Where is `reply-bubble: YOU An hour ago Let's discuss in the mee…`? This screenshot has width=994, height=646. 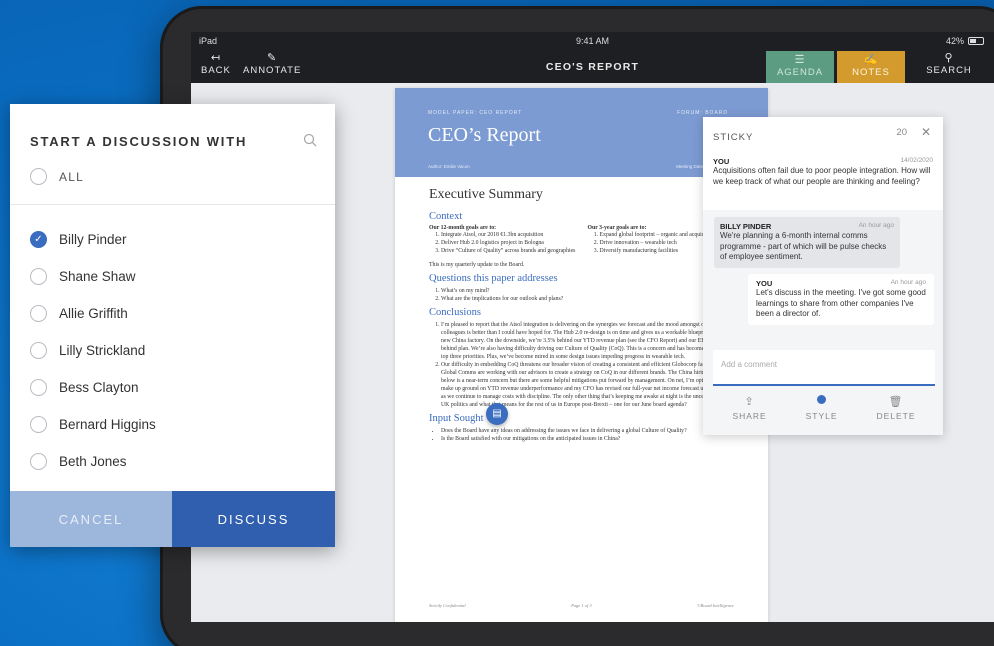 reply-bubble: YOU An hour ago Let's discuss in the mee… is located at coordinates (841, 299).